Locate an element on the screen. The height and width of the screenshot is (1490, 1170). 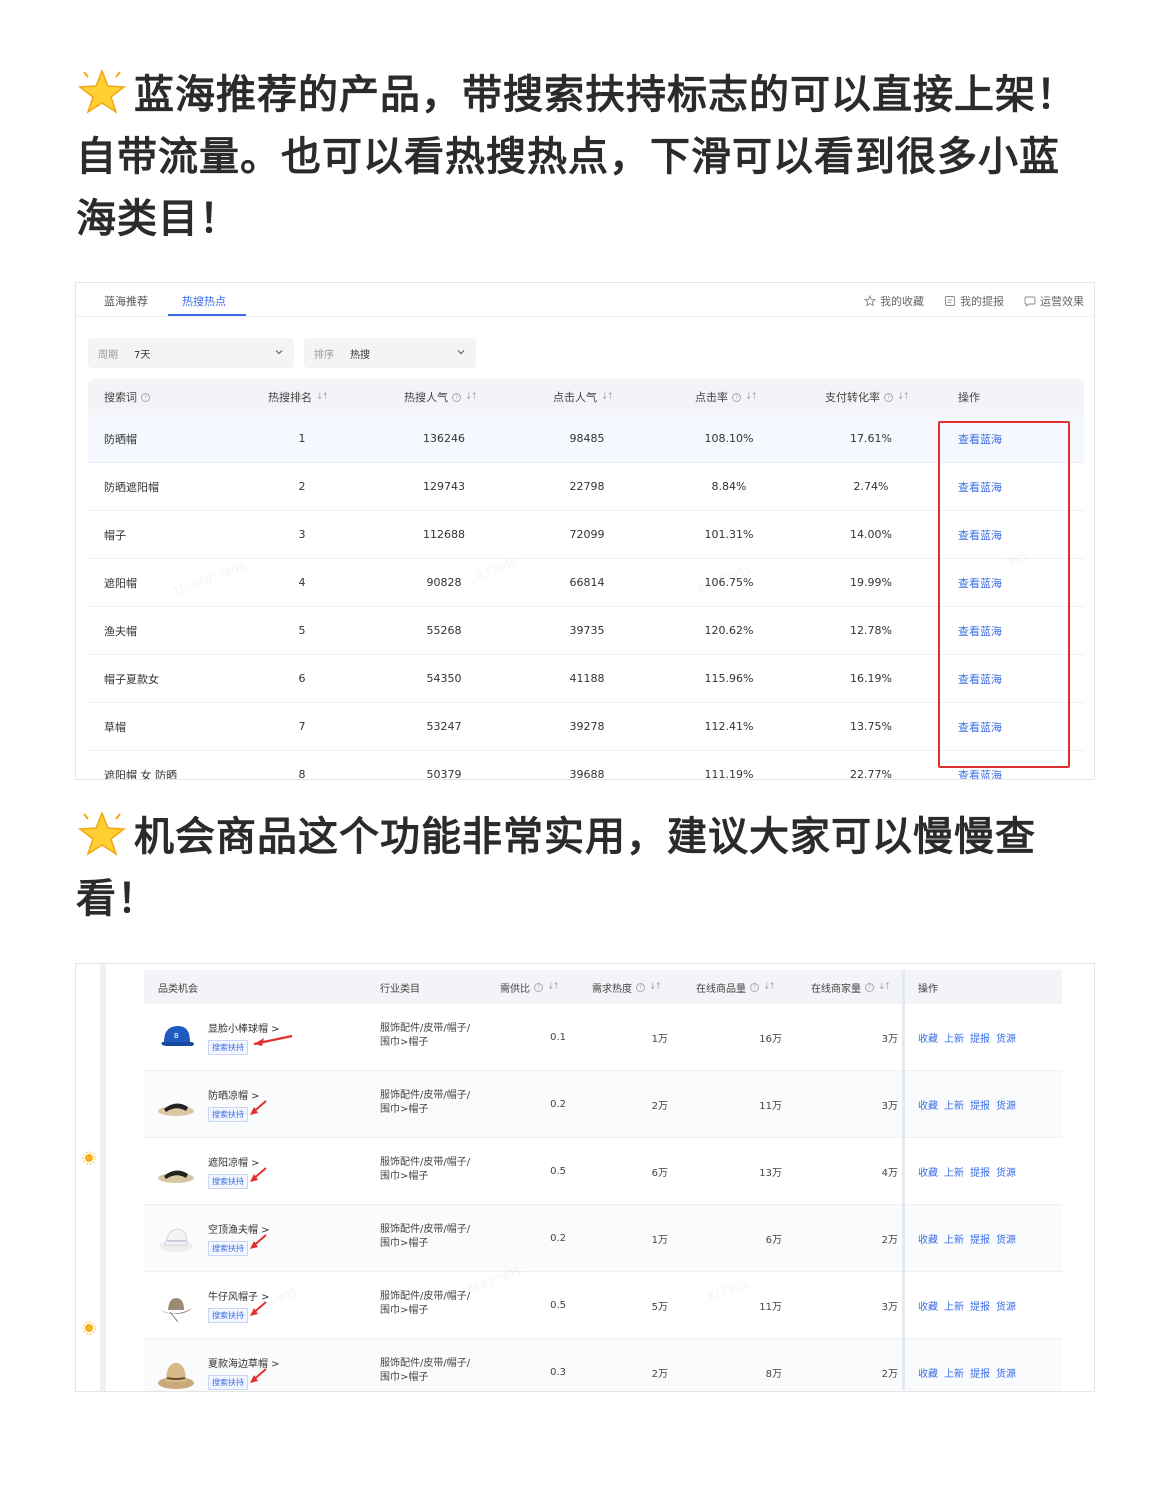
clicks-cell: 66814 is located at coordinates (587, 582).